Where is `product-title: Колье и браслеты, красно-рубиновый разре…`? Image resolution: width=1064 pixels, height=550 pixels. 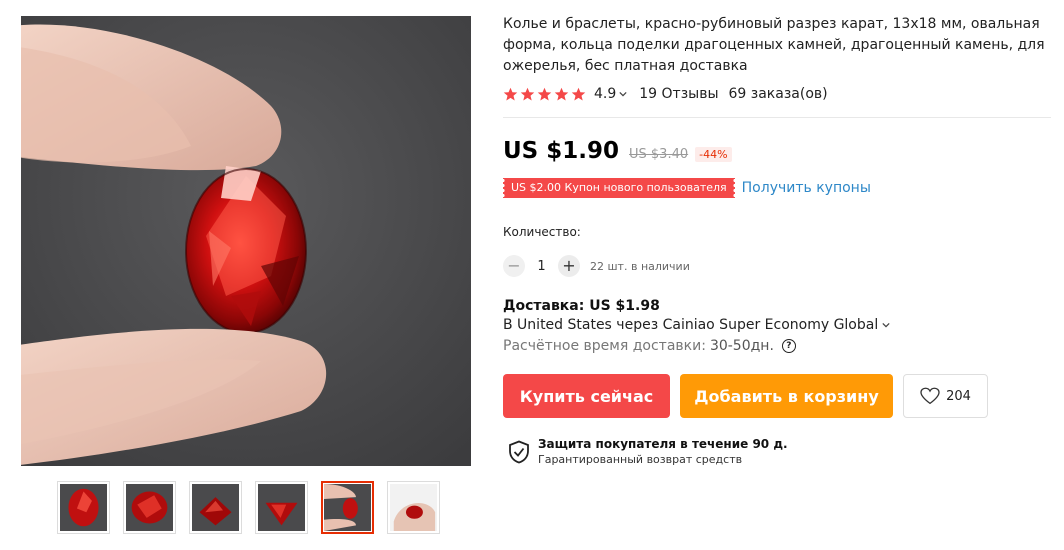
product-title: Колье и браслеты, красно-рубиновый разре… is located at coordinates (774, 45).